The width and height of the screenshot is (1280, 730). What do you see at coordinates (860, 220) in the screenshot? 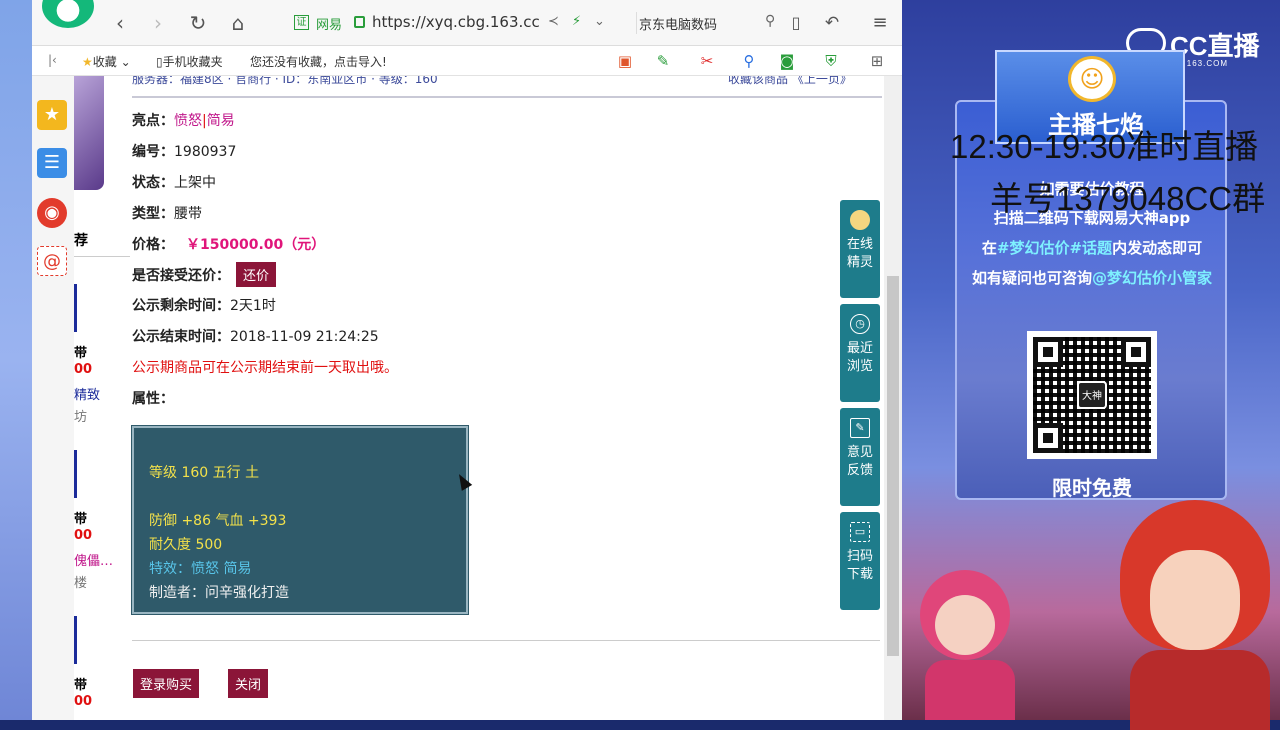
I see `helper-avatar-icon` at bounding box center [860, 220].